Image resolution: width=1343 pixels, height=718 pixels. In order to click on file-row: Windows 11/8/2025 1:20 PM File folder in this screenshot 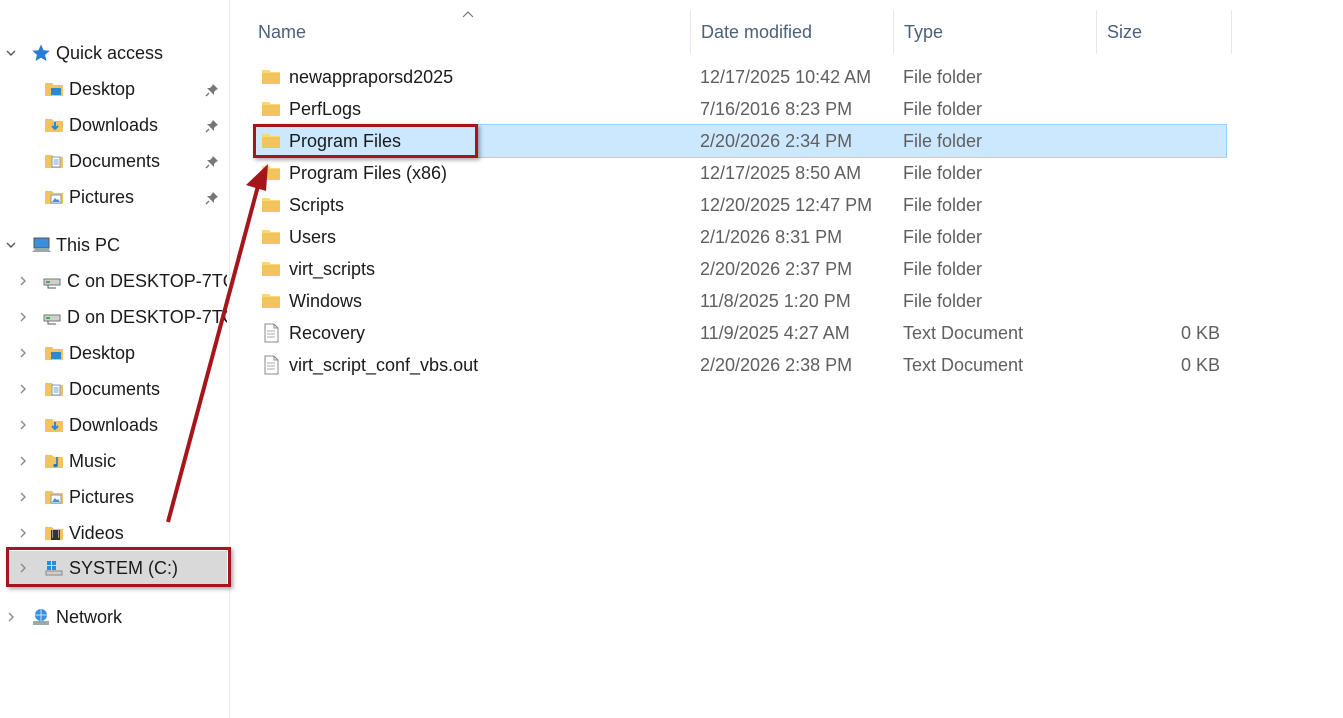, I will do `click(740, 301)`.